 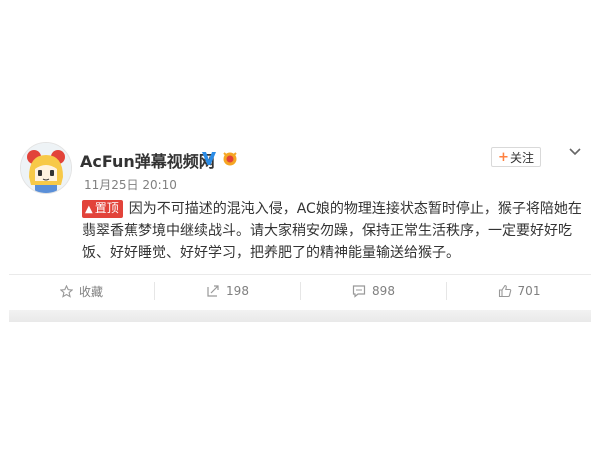 I want to click on card-footer-band, so click(x=300, y=316).